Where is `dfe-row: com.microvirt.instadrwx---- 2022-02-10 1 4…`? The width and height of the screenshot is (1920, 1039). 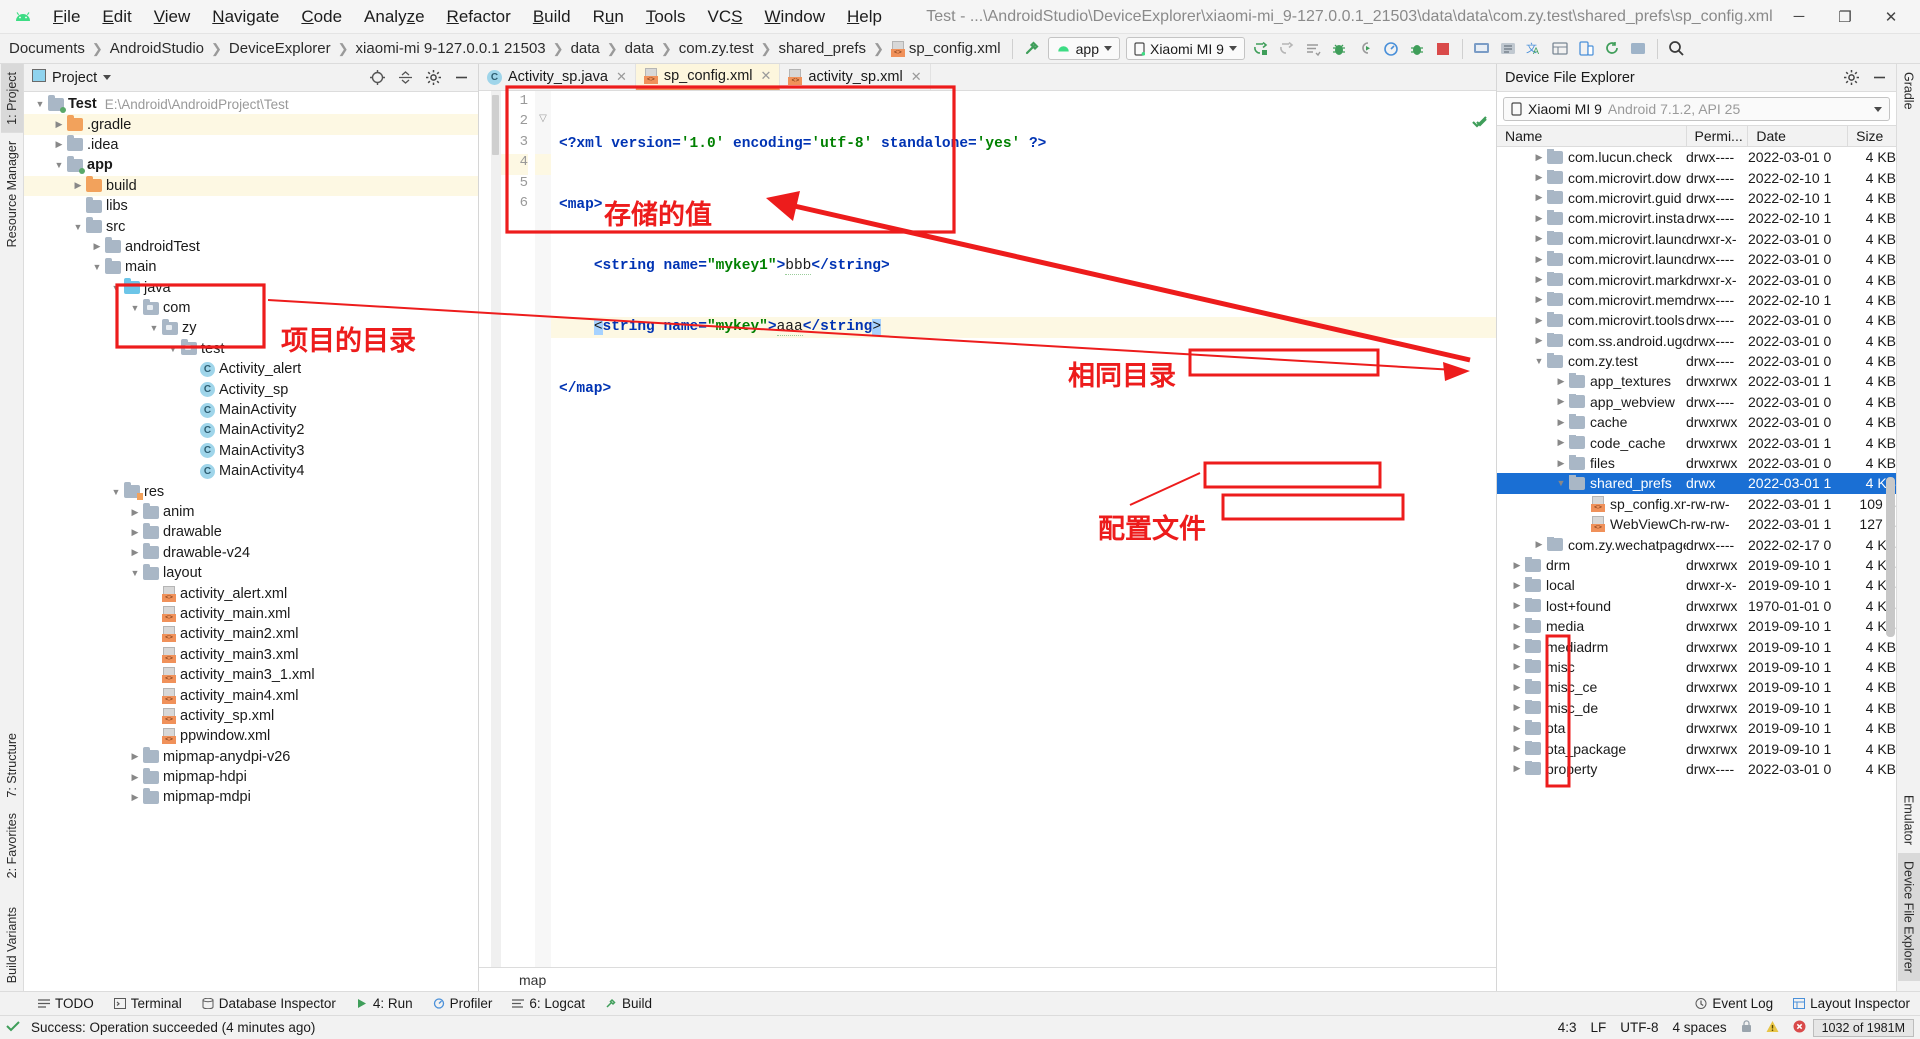 dfe-row: com.microvirt.instadrwx---- 2022-02-10 1 4… is located at coordinates (1696, 218).